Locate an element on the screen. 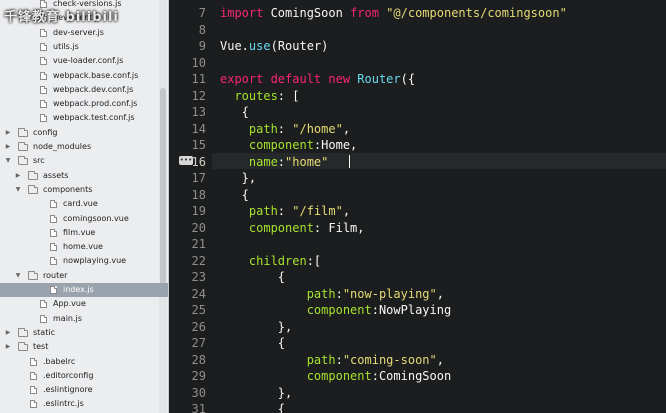 This screenshot has height=413, width=666. code-token: name is located at coordinates (249, 161).